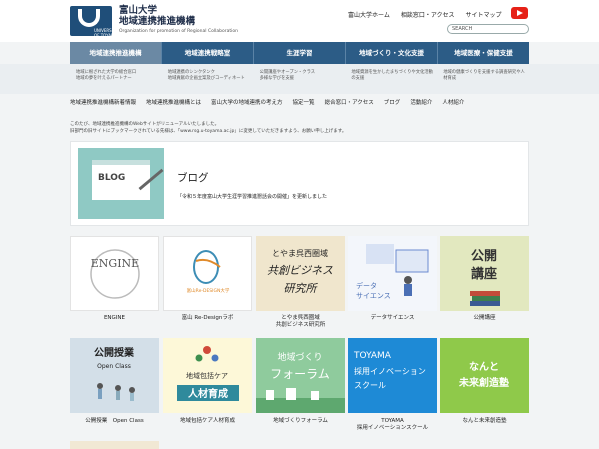 The height and width of the screenshot is (449, 599). I want to click on blog-title: ブログ, so click(193, 178).